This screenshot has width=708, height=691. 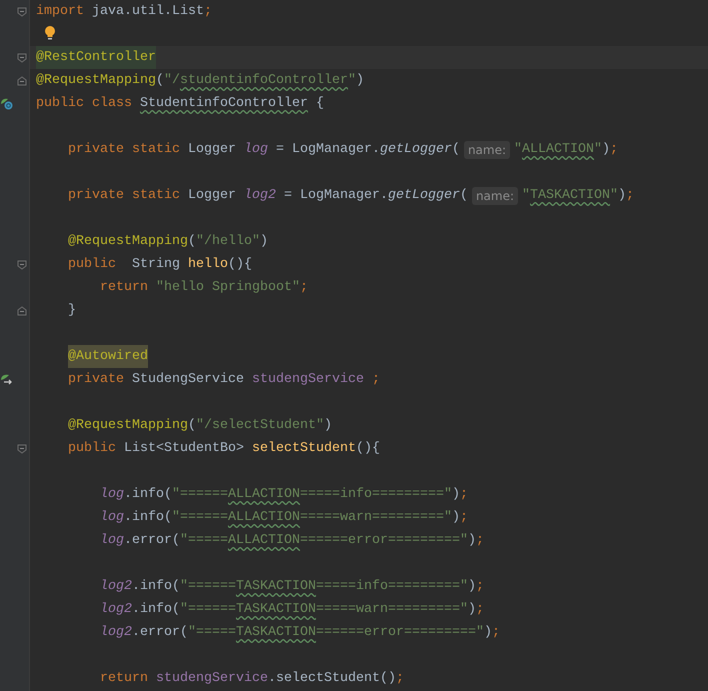 I want to click on class-name: StudentinfoController, so click(x=224, y=104).